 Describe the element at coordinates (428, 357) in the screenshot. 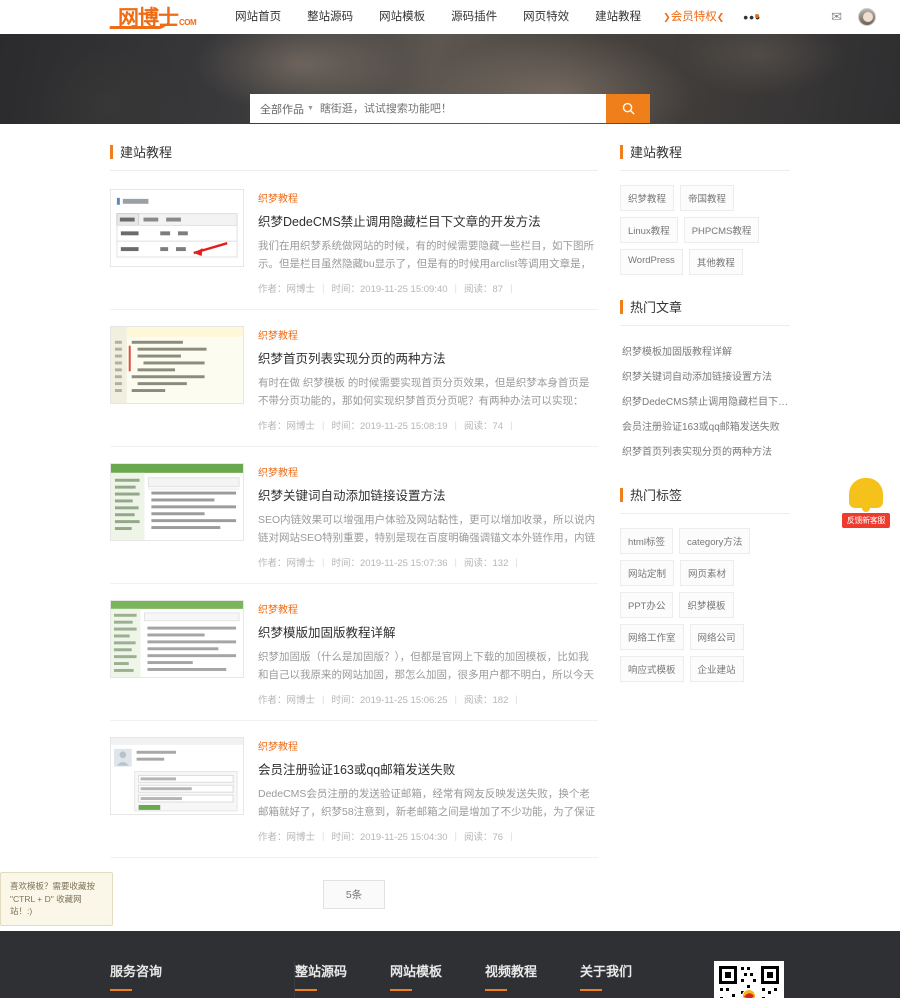

I see `article-title: 织梦首页列表实现分页的两种方法` at that location.